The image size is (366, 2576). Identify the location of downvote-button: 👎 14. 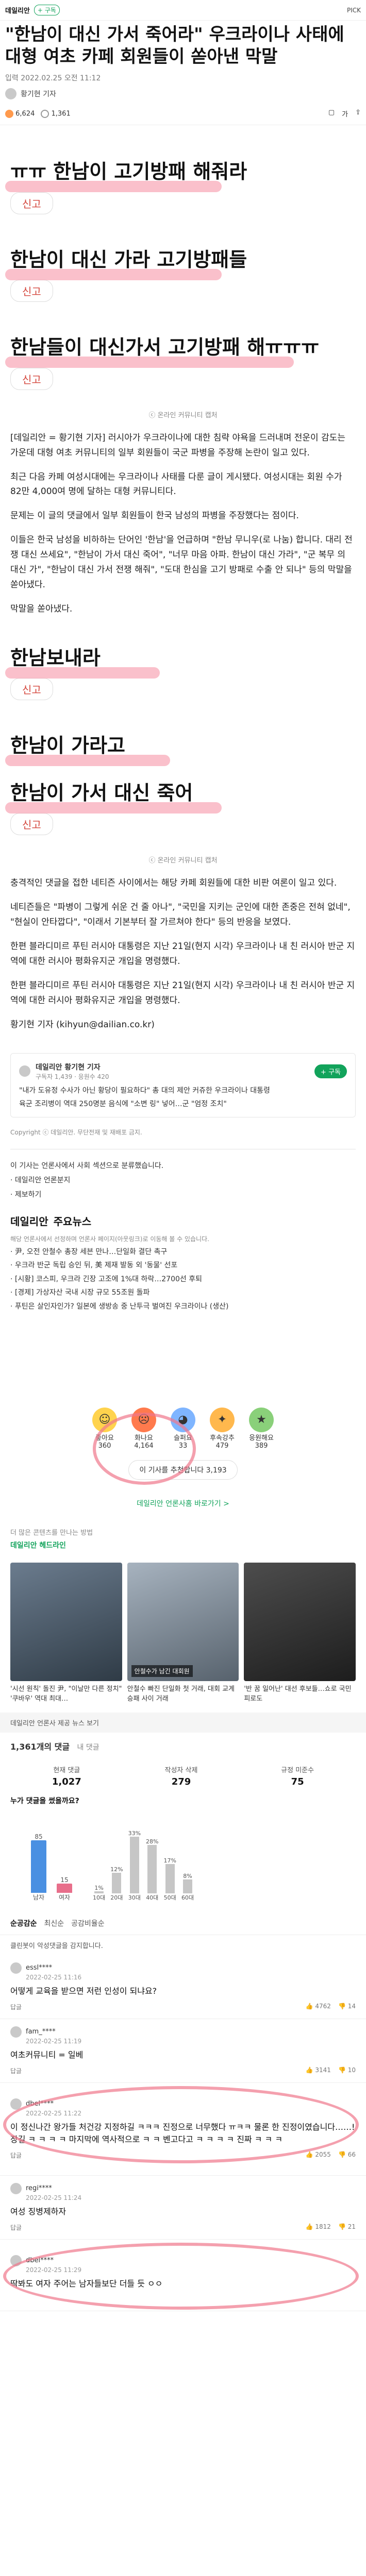
(347, 2007).